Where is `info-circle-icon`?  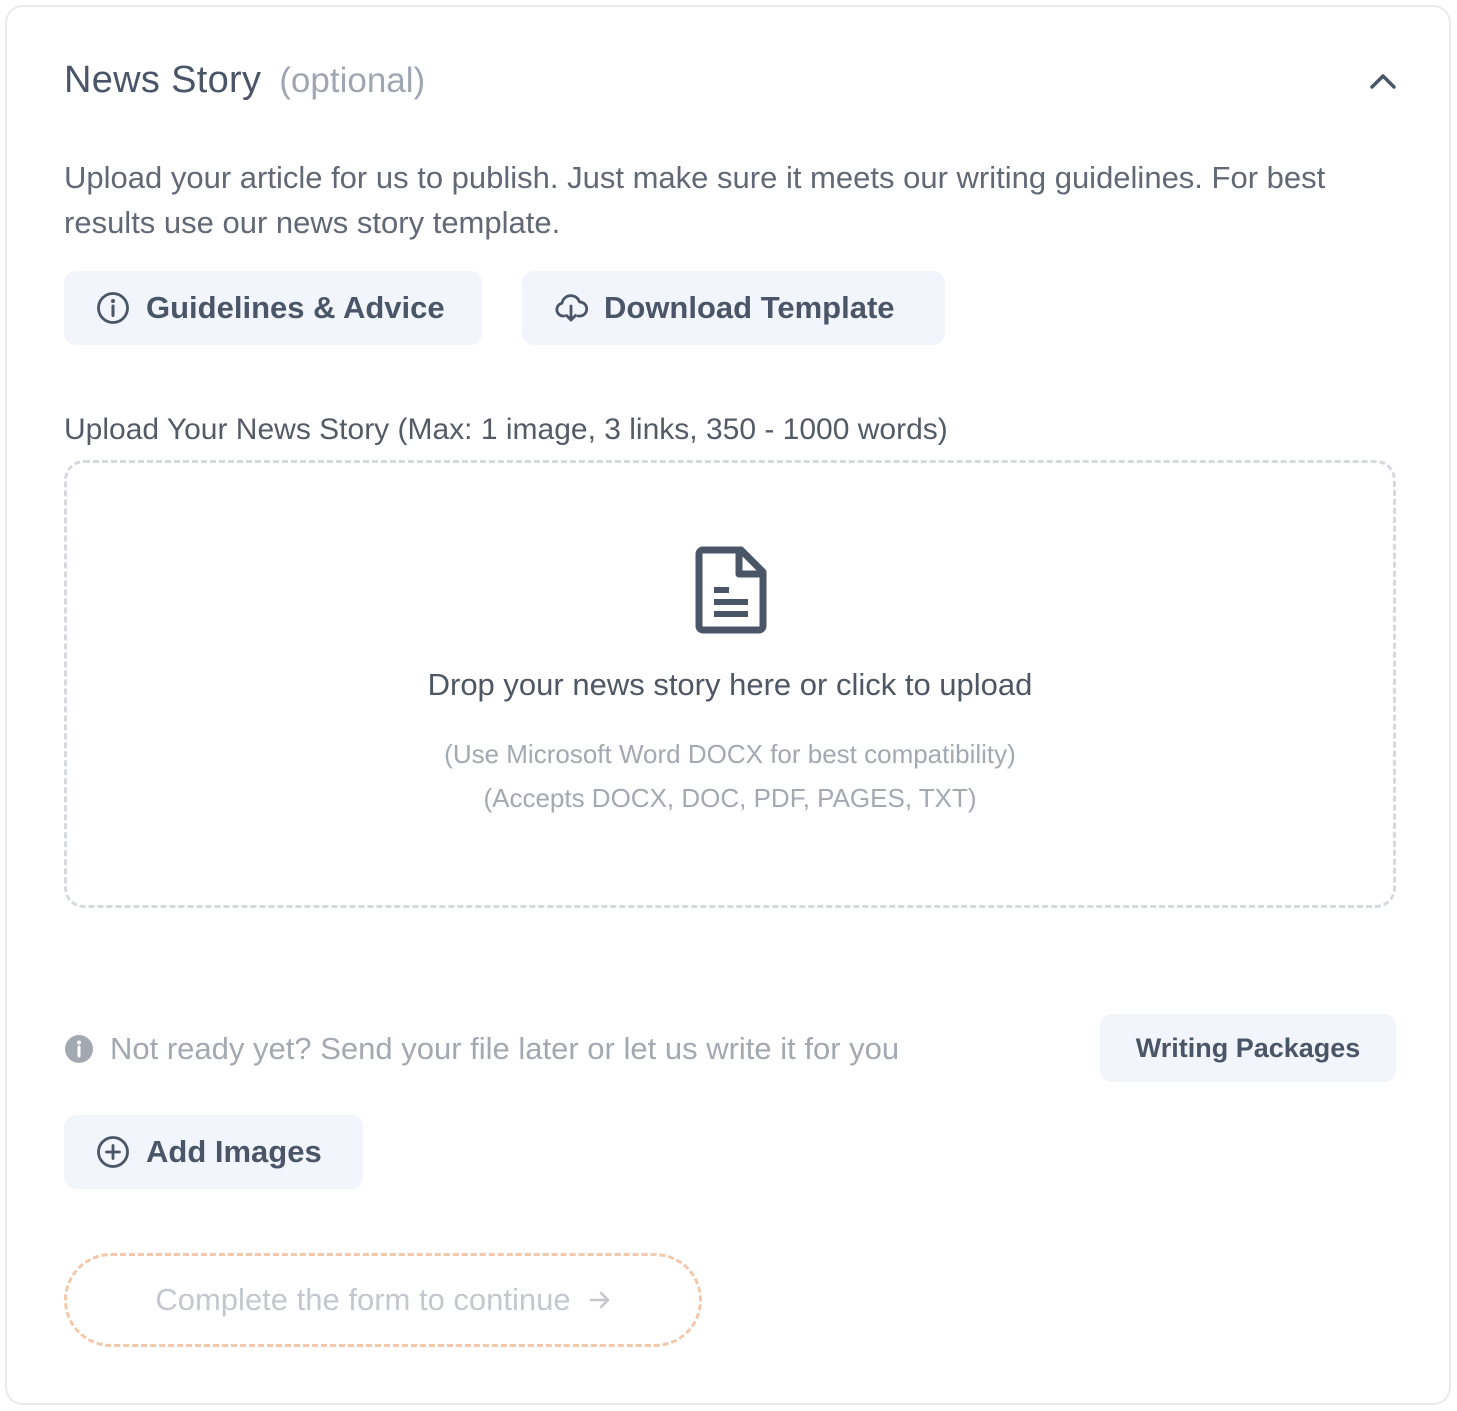 info-circle-icon is located at coordinates (113, 308).